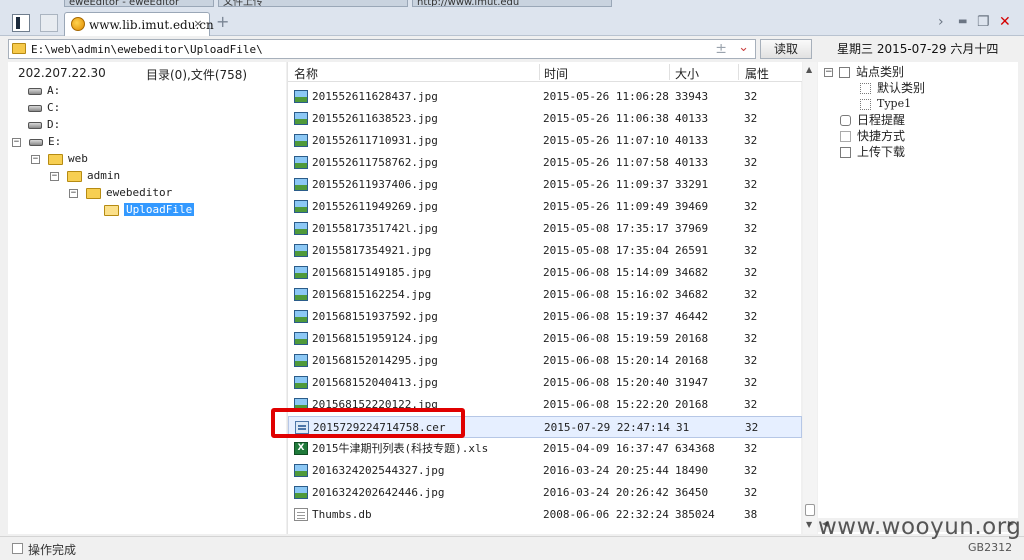 This screenshot has height=560, width=1024. I want to click on column-header-name: 名称, so click(306, 73).